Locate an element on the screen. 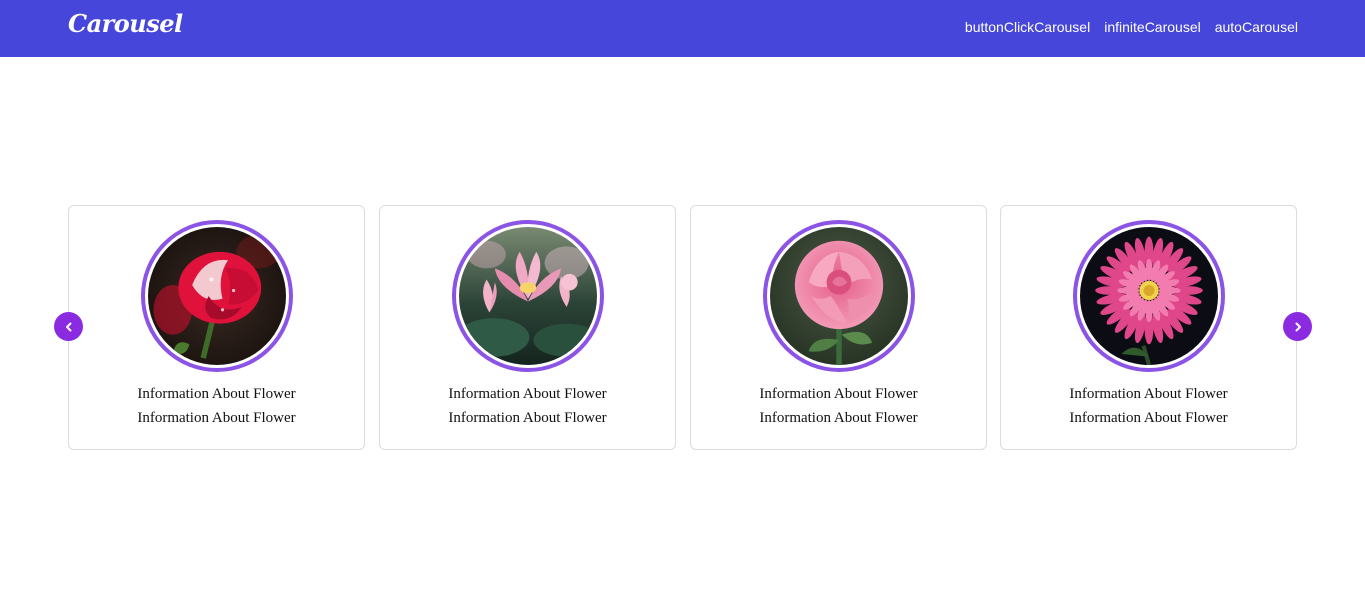 Image resolution: width=1365 pixels, height=594 pixels. chevron-left-icon is located at coordinates (68, 326).